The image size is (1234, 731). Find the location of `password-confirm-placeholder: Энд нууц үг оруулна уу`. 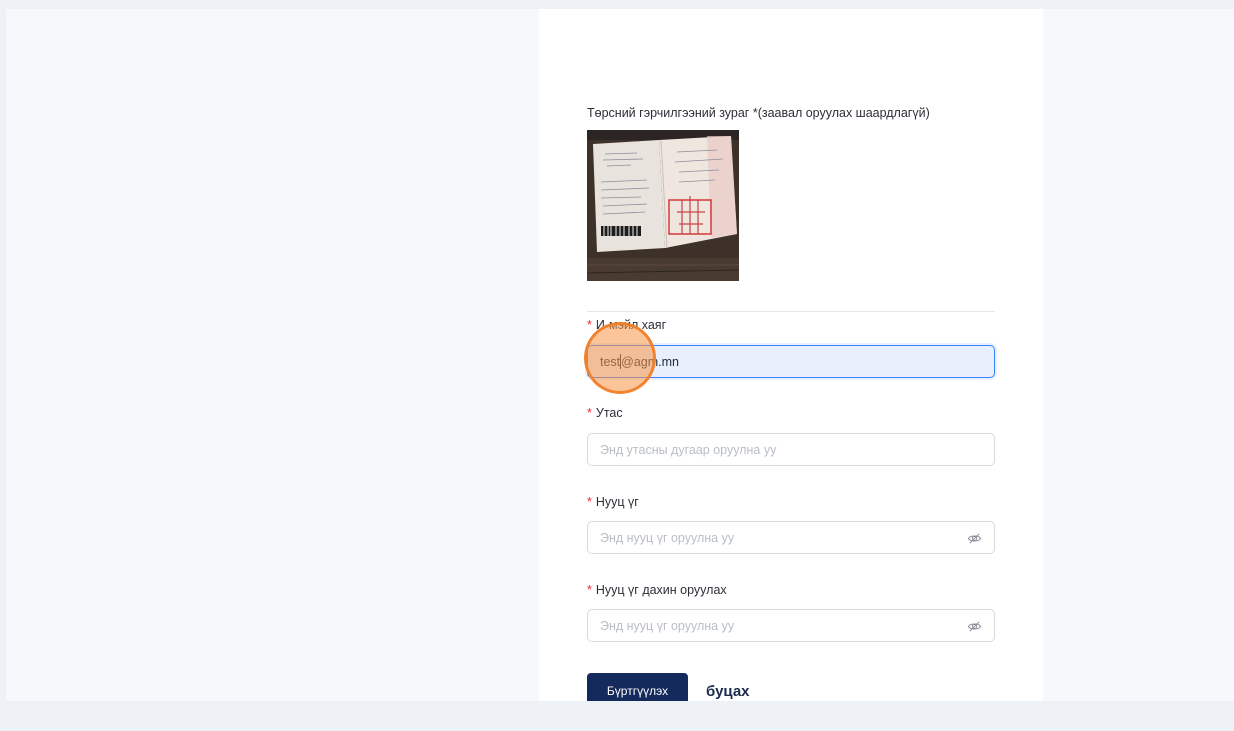

password-confirm-placeholder: Энд нууц үг оруулна уу is located at coordinates (667, 625).